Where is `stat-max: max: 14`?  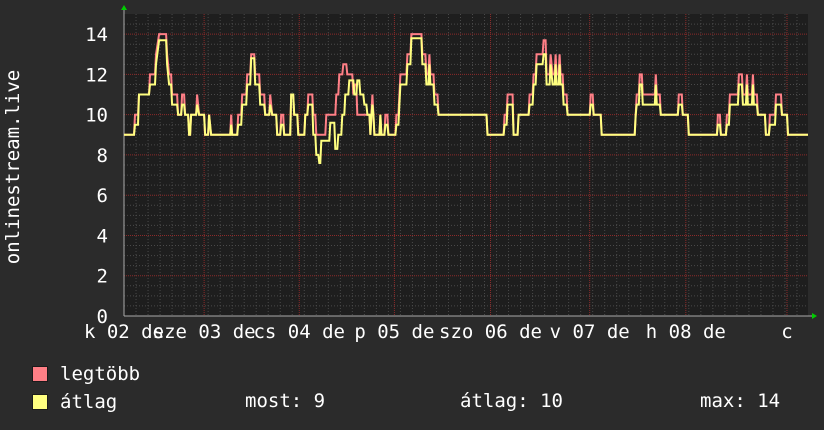 stat-max: max: 14 is located at coordinates (740, 401).